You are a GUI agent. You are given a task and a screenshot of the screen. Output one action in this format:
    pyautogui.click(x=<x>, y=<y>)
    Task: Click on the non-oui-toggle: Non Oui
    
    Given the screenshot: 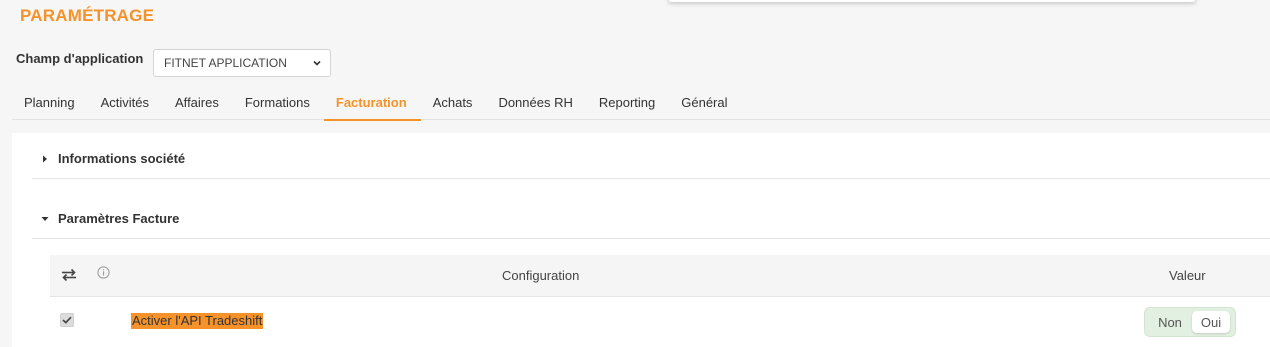 What is the action you would take?
    pyautogui.click(x=1190, y=322)
    